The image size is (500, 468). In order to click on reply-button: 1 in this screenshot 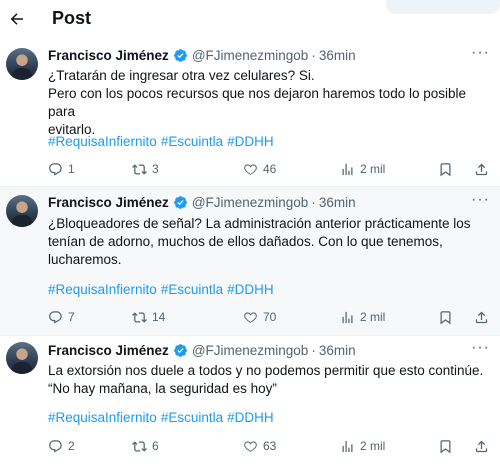, I will do `click(61, 169)`.